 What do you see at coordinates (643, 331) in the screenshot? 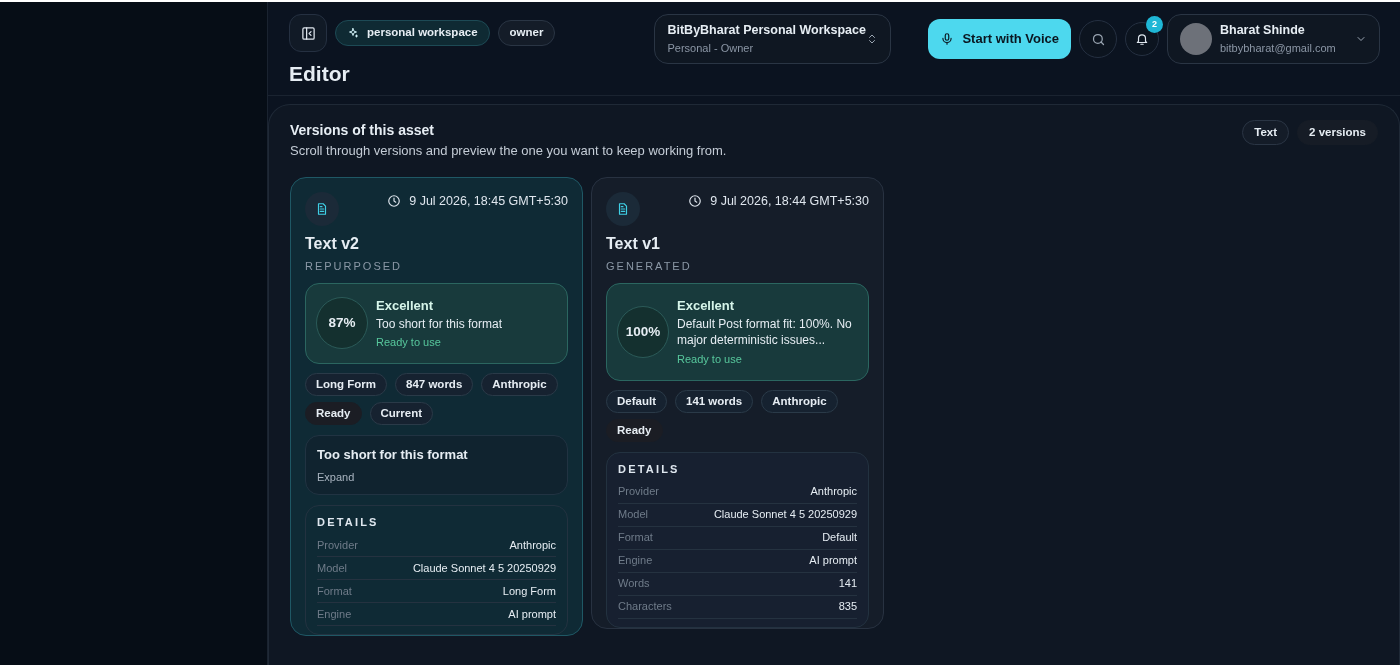
I see `score-ring: 100%` at bounding box center [643, 331].